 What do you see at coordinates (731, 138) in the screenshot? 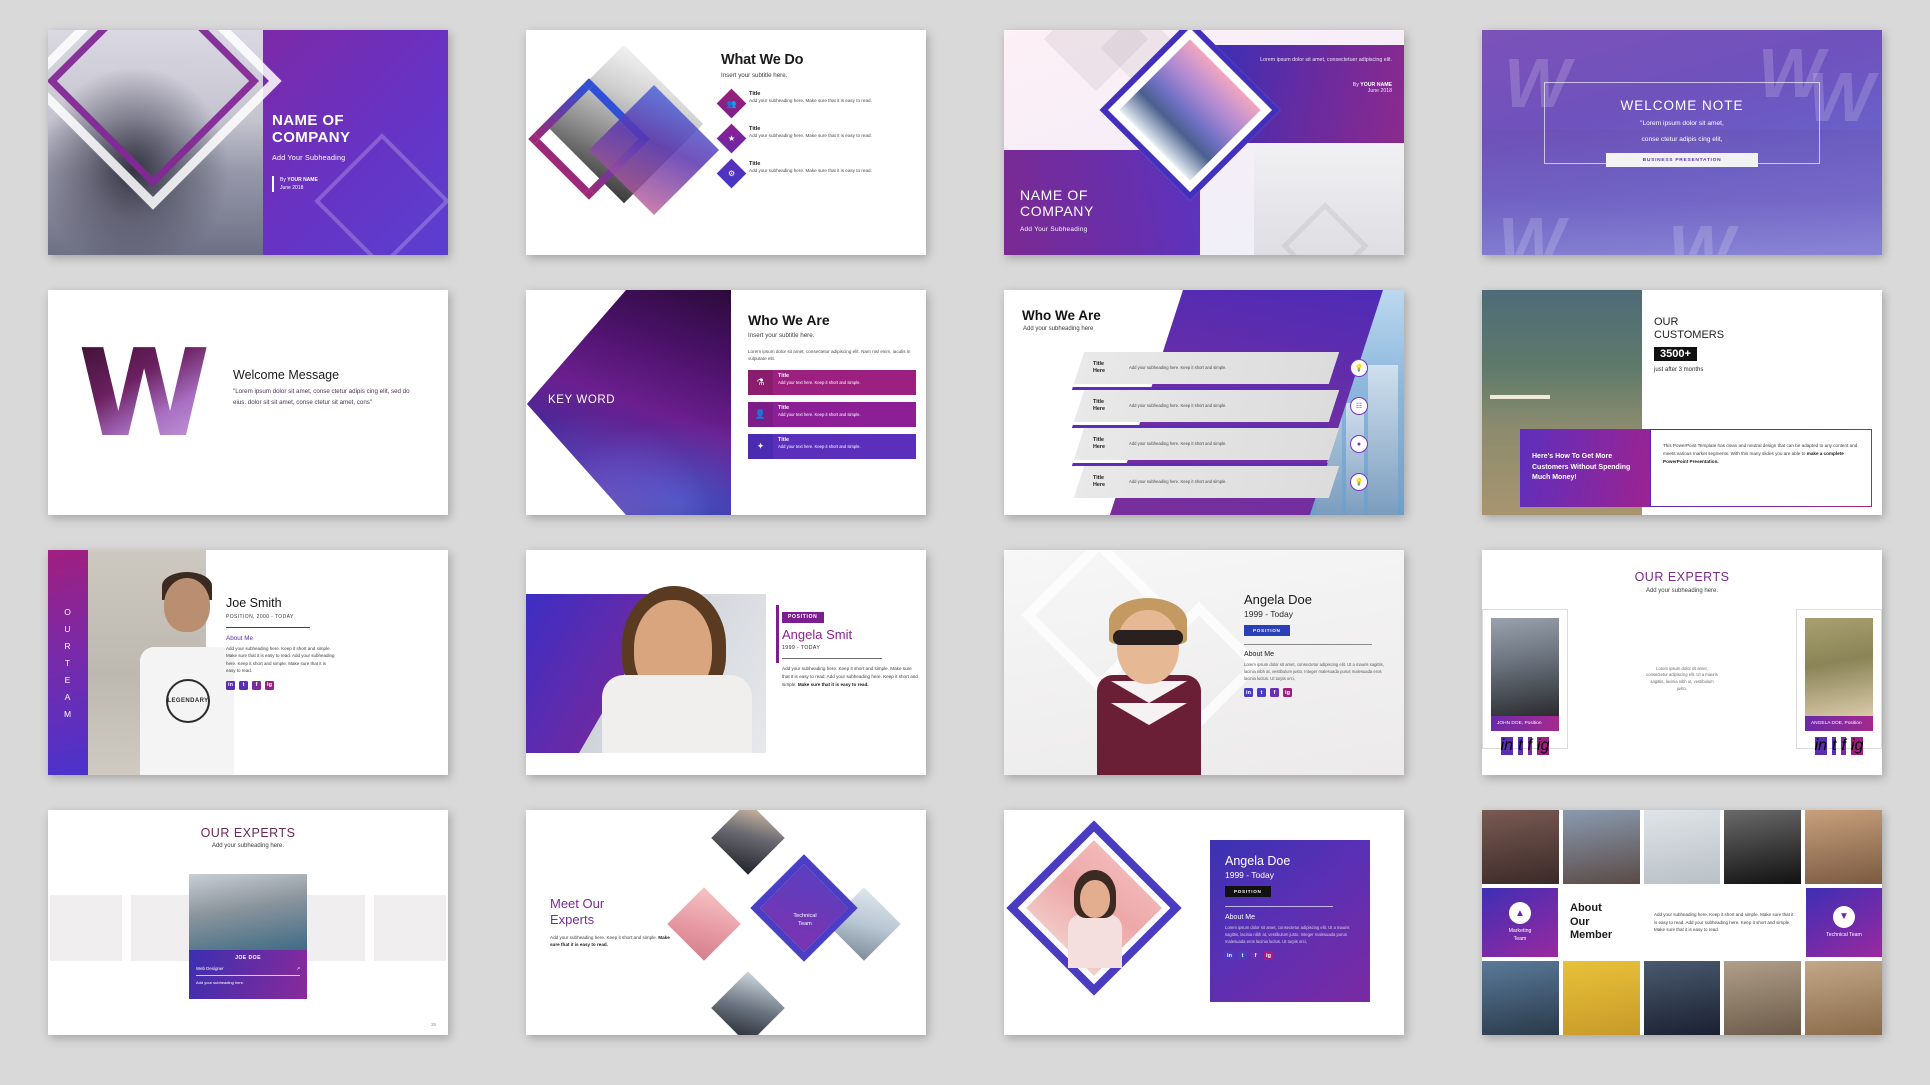
I see `badge-icon: ★` at bounding box center [731, 138].